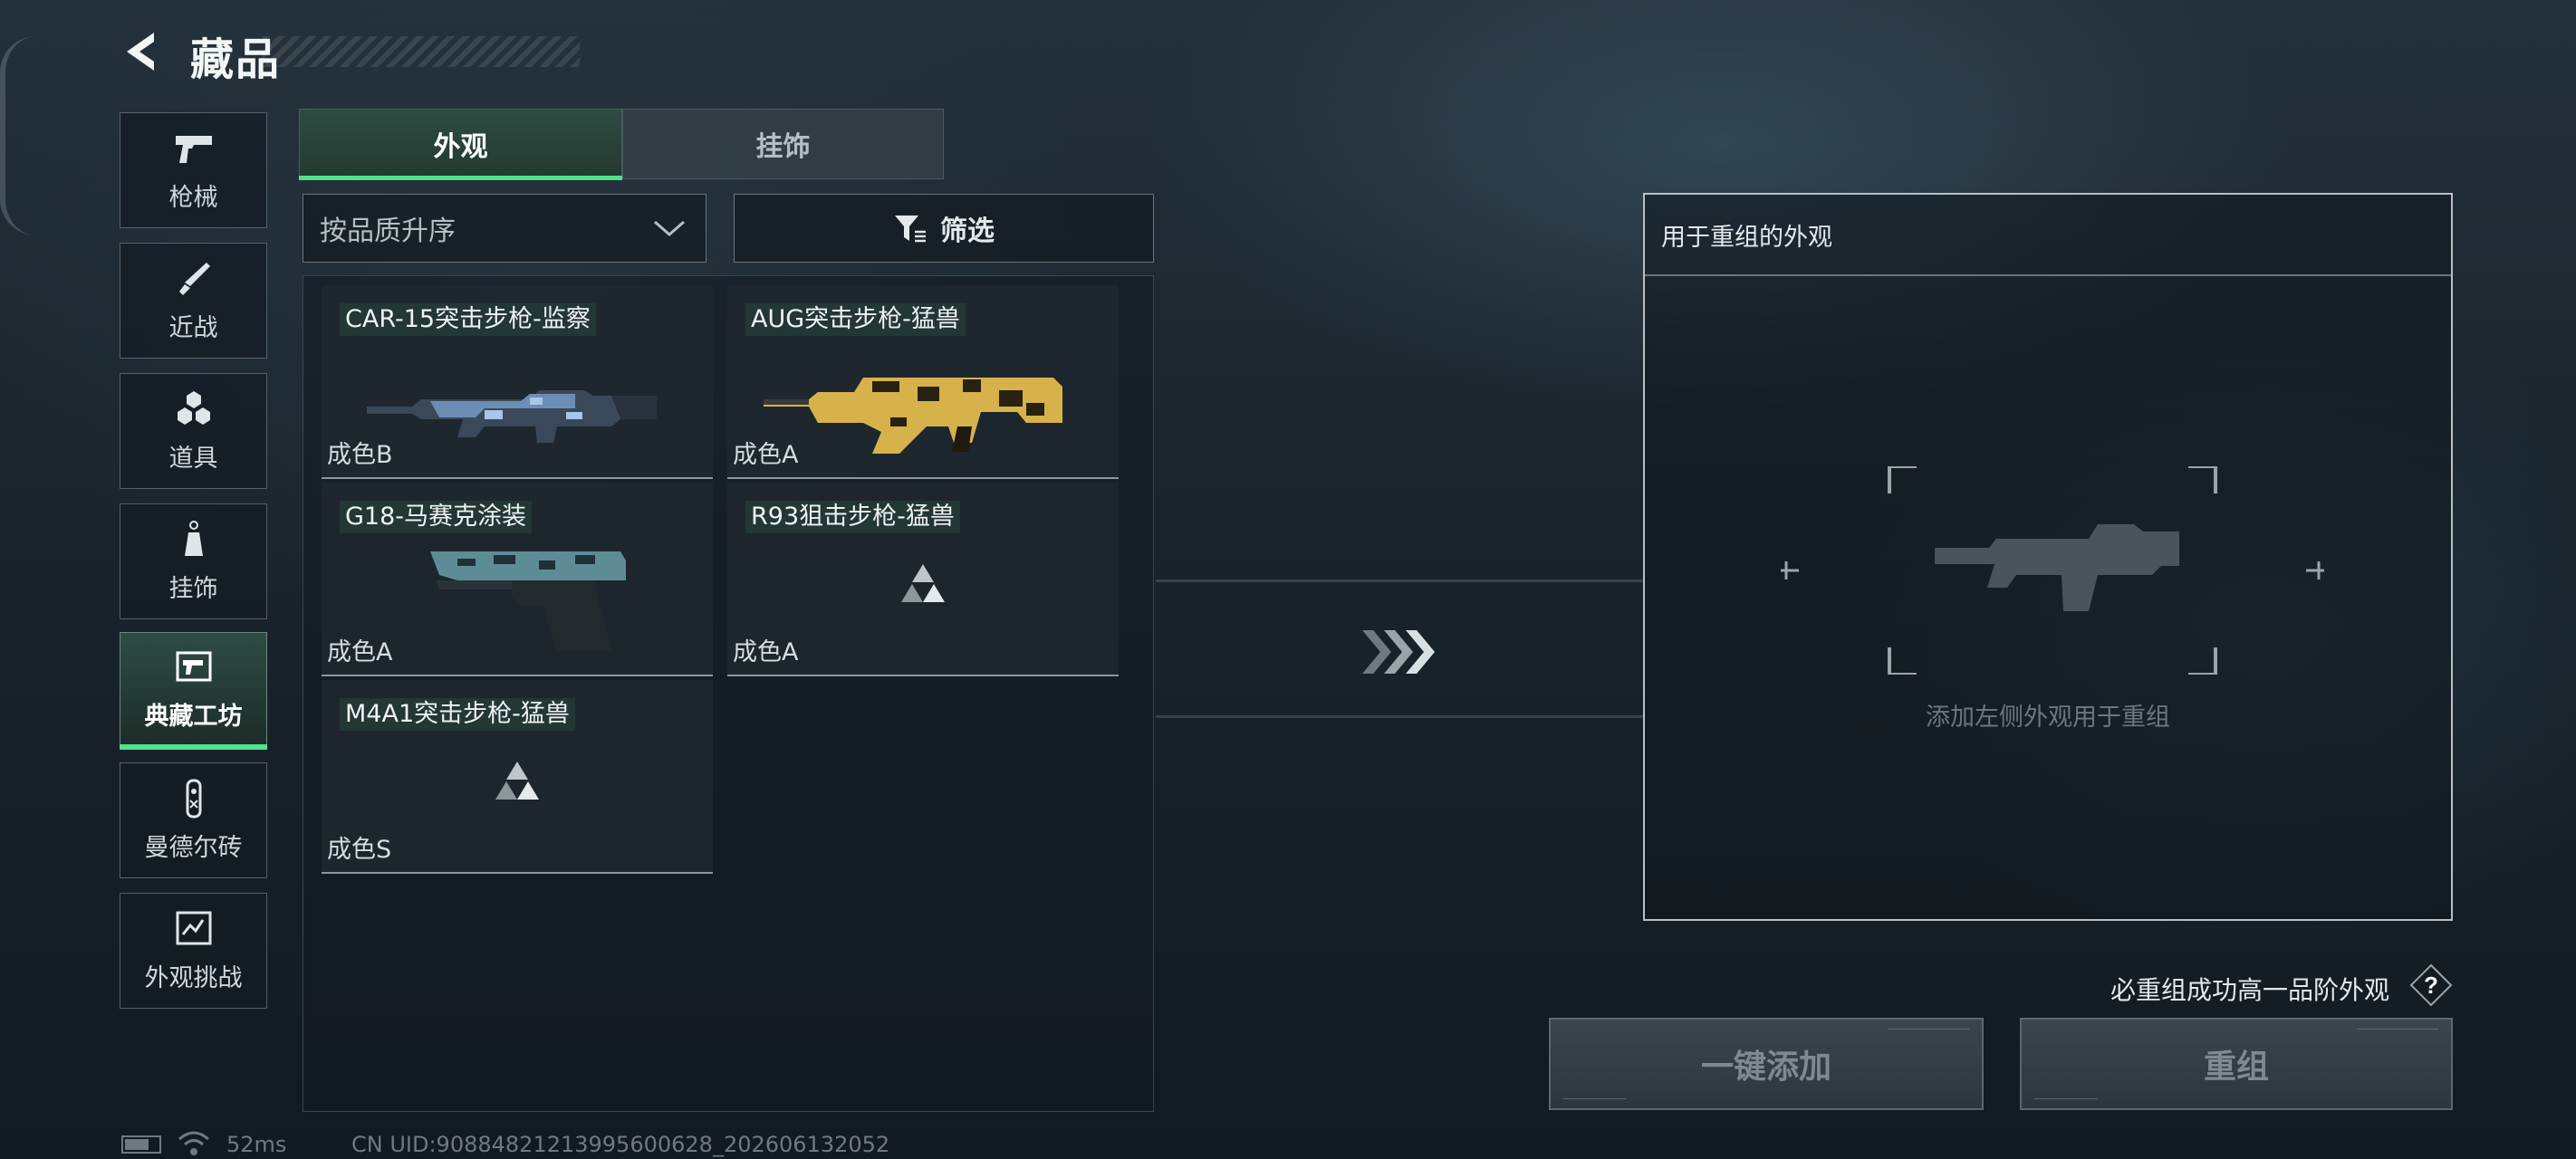 The height and width of the screenshot is (1159, 2576). Describe the element at coordinates (2048, 235) in the screenshot. I see `recombine-title: 用于重组的外观` at that location.